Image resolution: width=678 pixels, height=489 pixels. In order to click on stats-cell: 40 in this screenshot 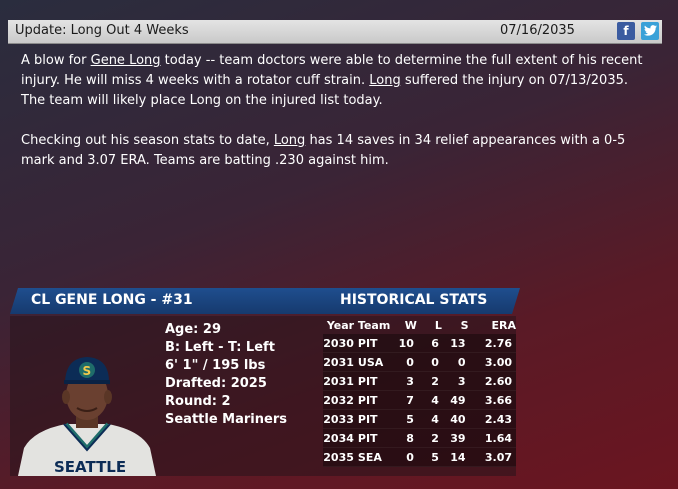, I will do `click(455, 419)`.